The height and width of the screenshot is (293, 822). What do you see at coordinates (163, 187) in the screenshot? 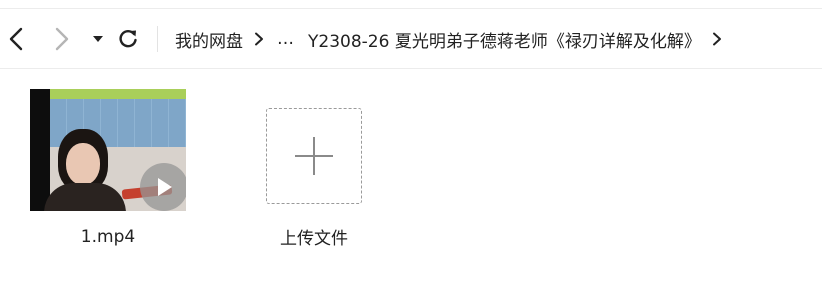
I see `play-icon` at bounding box center [163, 187].